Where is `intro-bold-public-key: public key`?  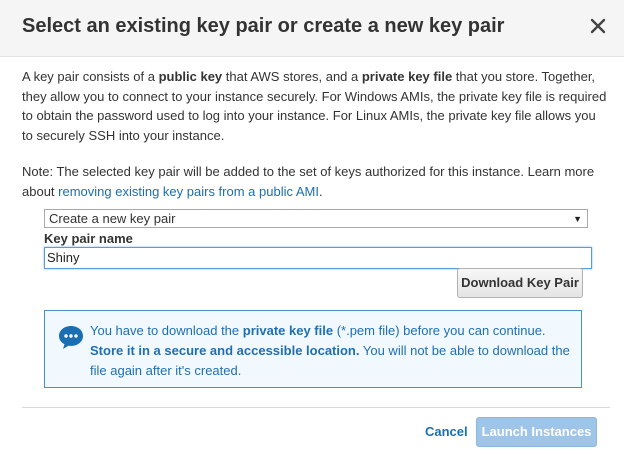
intro-bold-public-key: public key is located at coordinates (190, 76).